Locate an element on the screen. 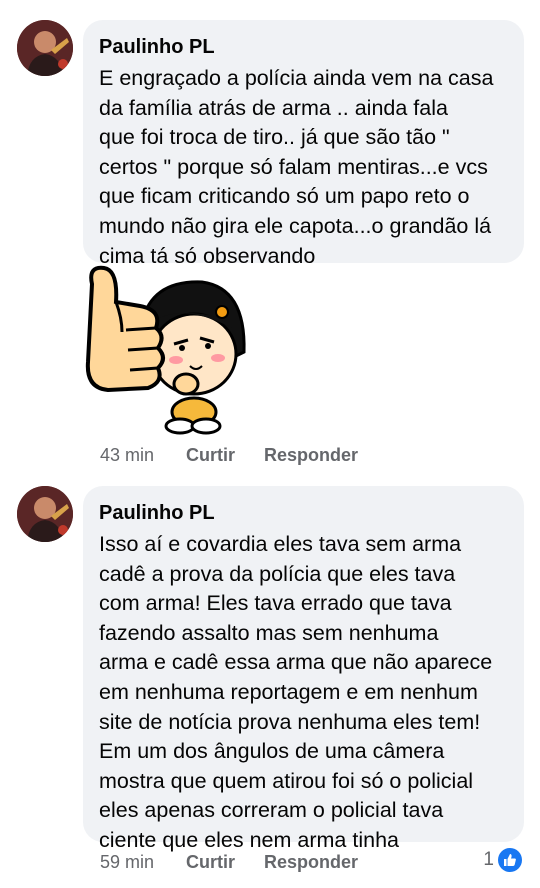 The height and width of the screenshot is (888, 540). like-reaction-icon is located at coordinates (510, 860).